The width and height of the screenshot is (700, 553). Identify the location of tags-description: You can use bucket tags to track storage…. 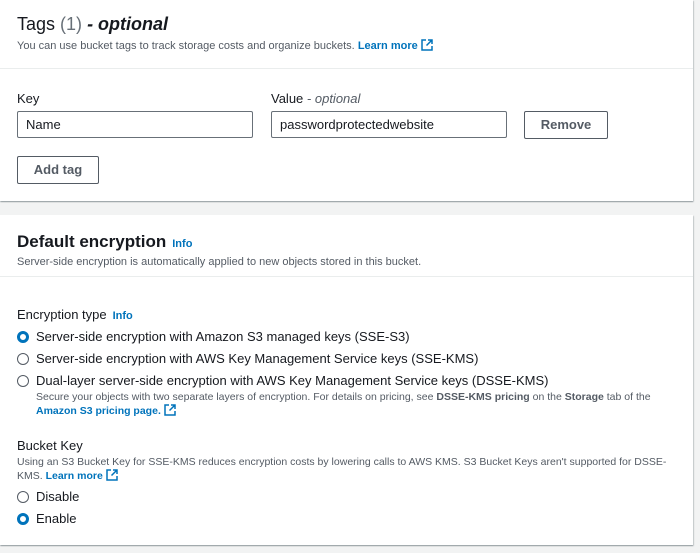
(225, 45).